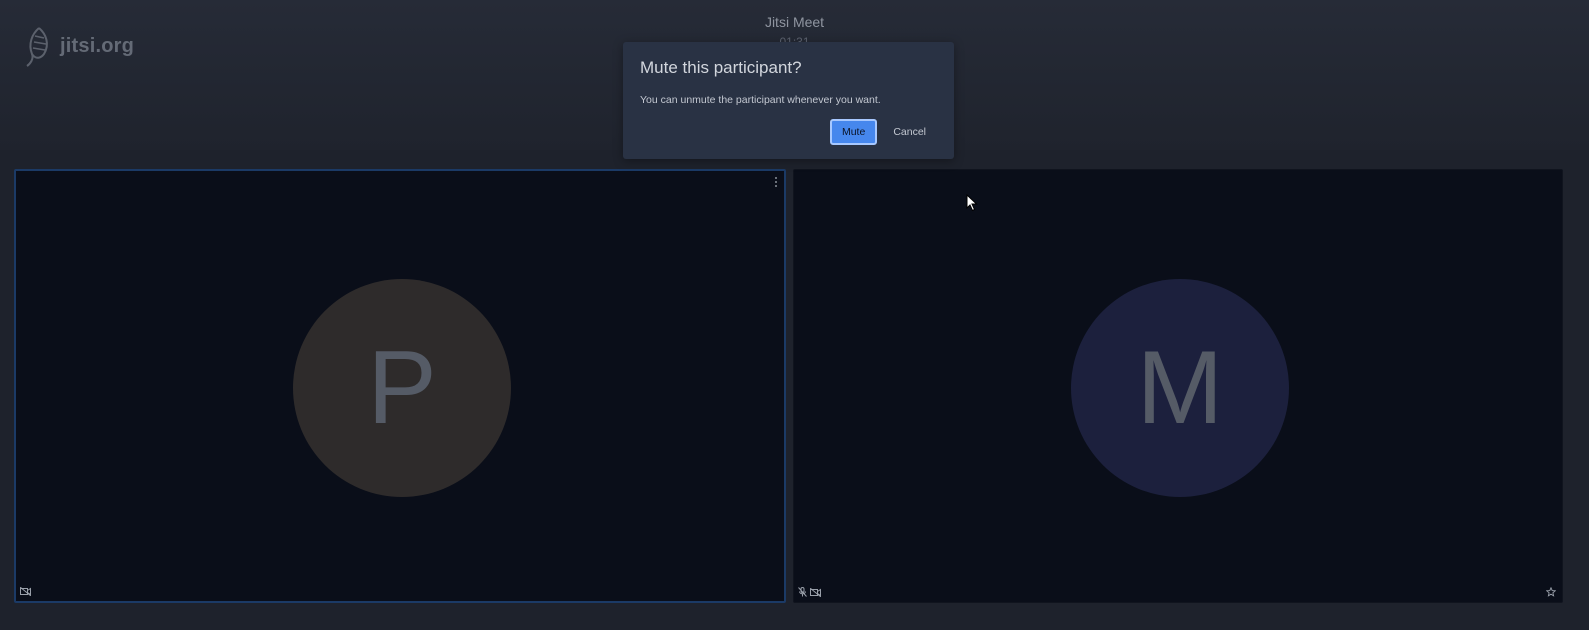 The width and height of the screenshot is (1589, 630). What do you see at coordinates (776, 184) in the screenshot?
I see `more-vertical-icon` at bounding box center [776, 184].